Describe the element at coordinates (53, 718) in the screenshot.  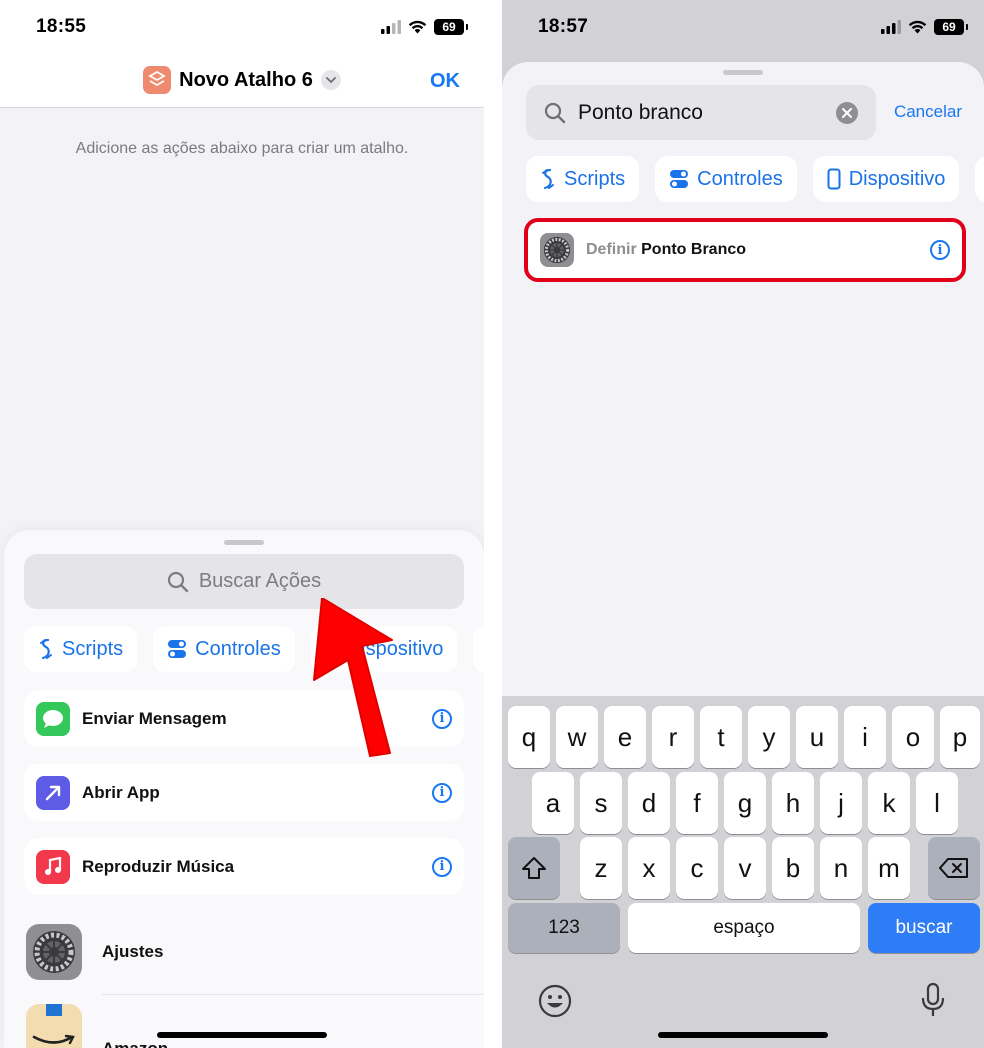
I see `messages-icon` at that location.